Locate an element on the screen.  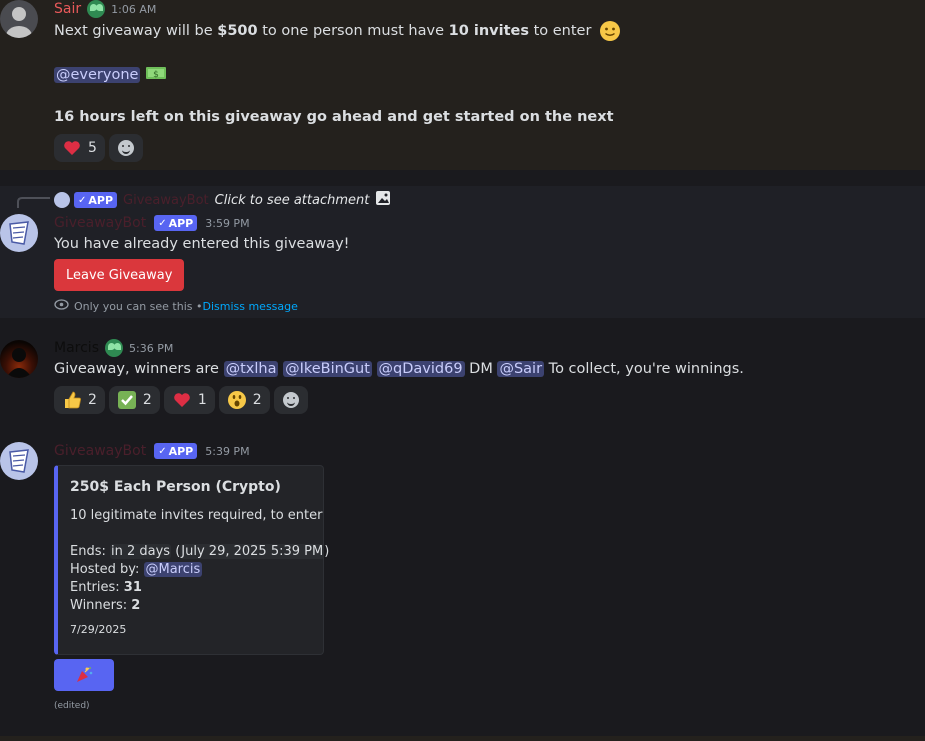
reaction-thumbs-up: 2 is located at coordinates (79, 400).